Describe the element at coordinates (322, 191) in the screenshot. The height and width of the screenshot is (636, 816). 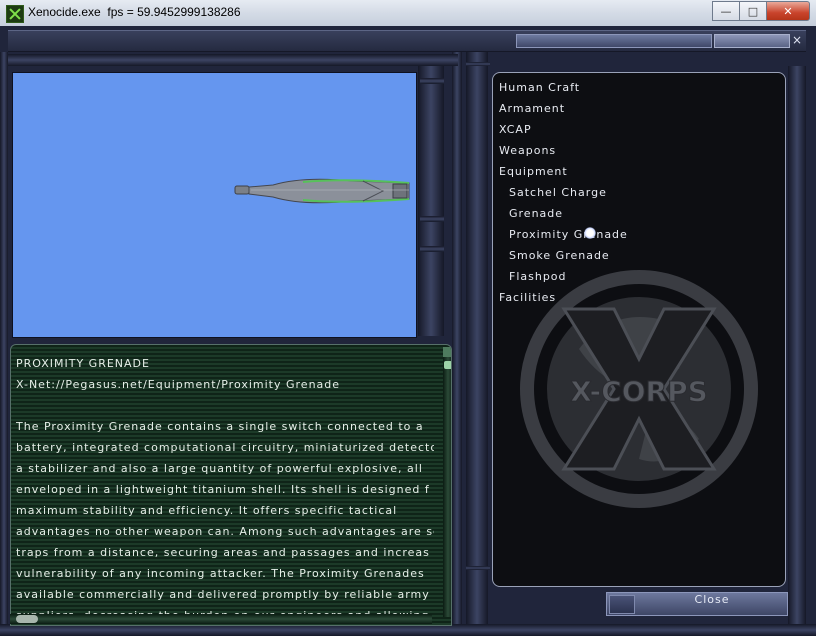
I see `proximity-grenade-model` at that location.